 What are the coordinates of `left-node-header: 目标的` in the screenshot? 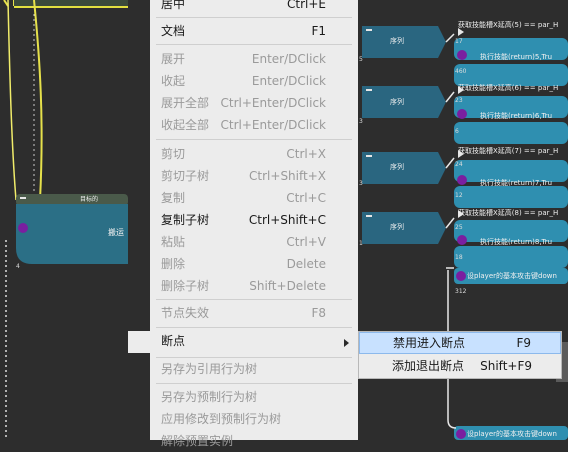 It's located at (89, 199).